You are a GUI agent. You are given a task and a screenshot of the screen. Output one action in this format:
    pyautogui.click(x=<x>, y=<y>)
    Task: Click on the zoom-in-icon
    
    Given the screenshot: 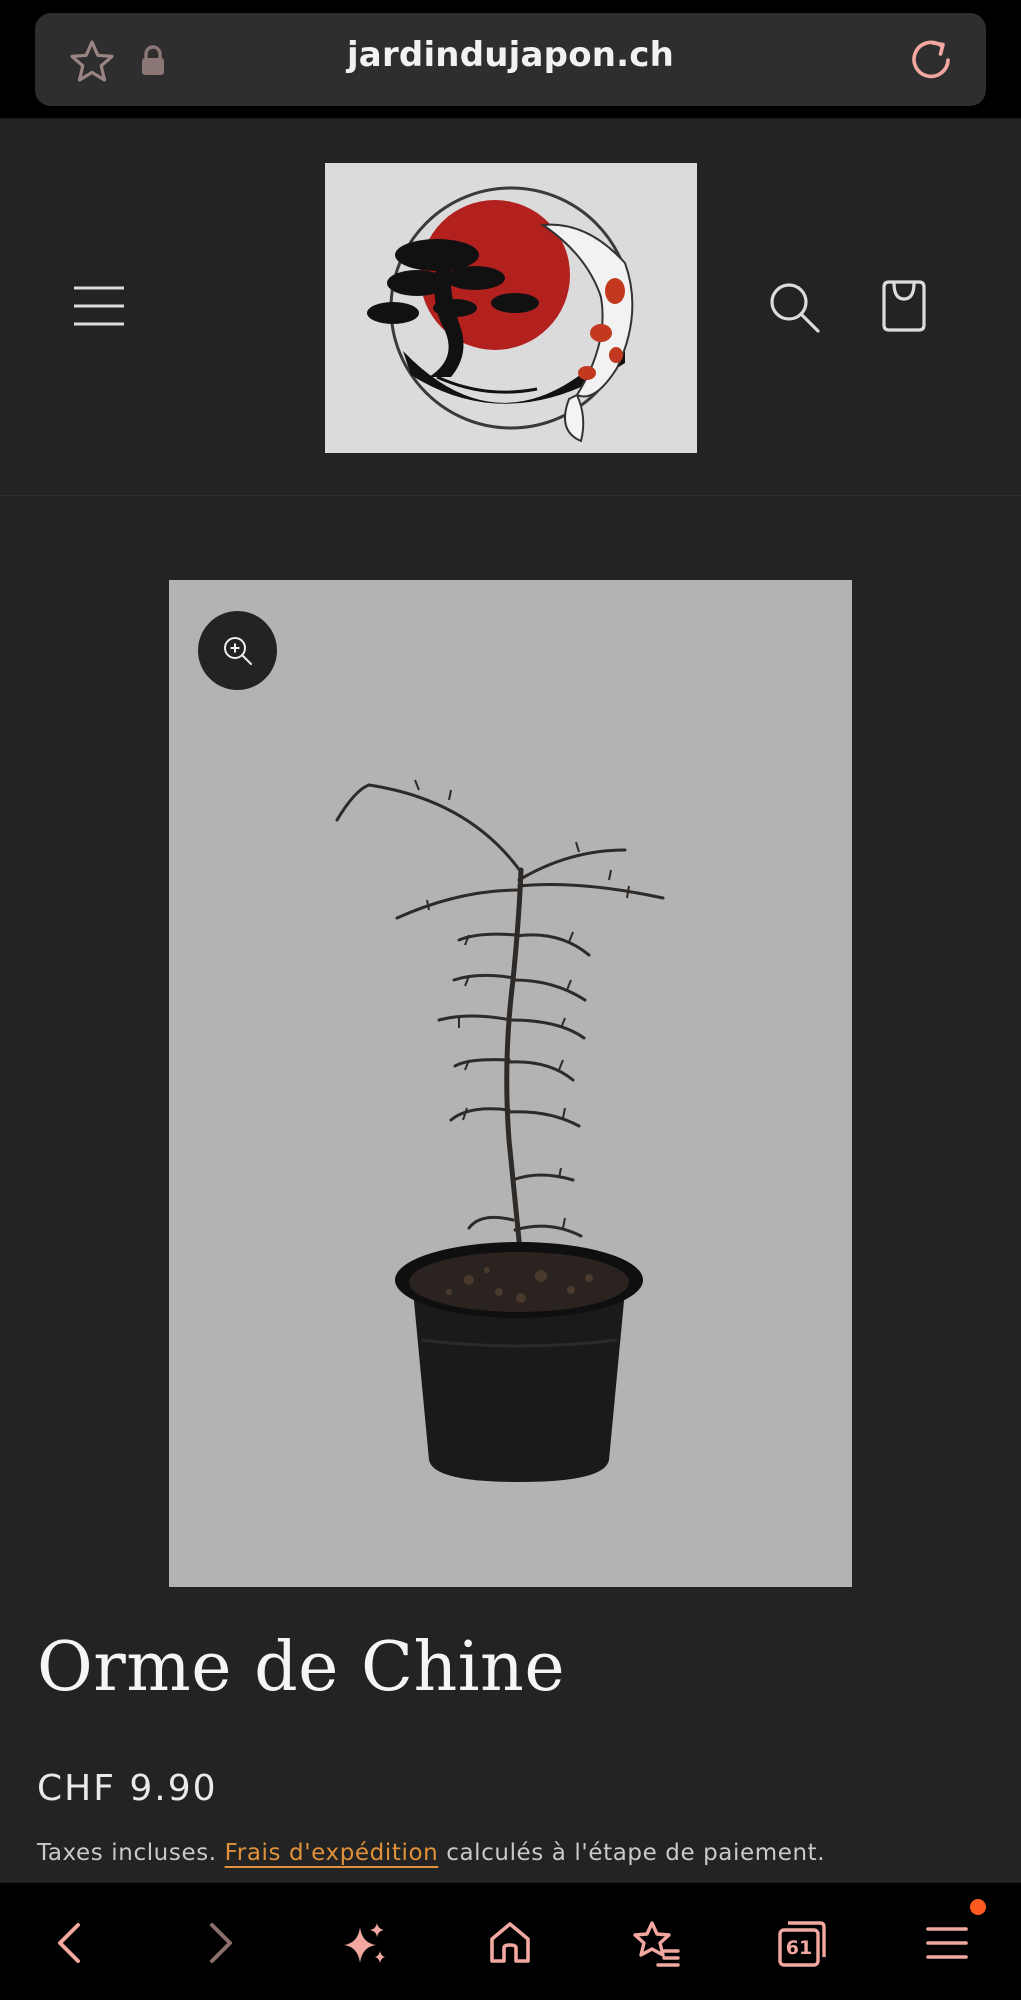 What is the action you would take?
    pyautogui.click(x=237, y=650)
    